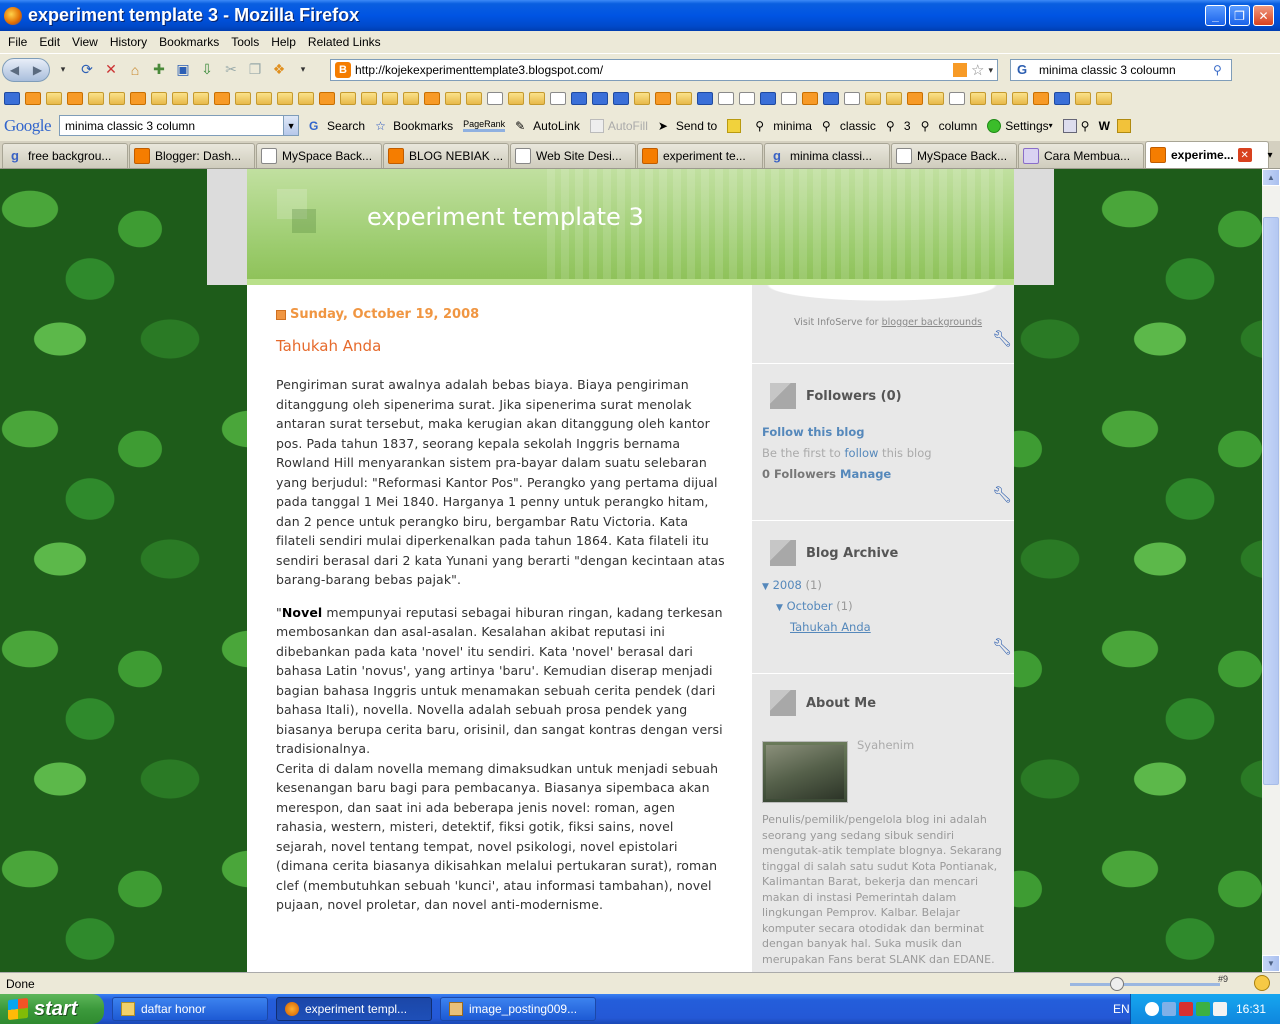  What do you see at coordinates (898, 126) in the screenshot?
I see `search-term-3: ⚲ 3` at bounding box center [898, 126].